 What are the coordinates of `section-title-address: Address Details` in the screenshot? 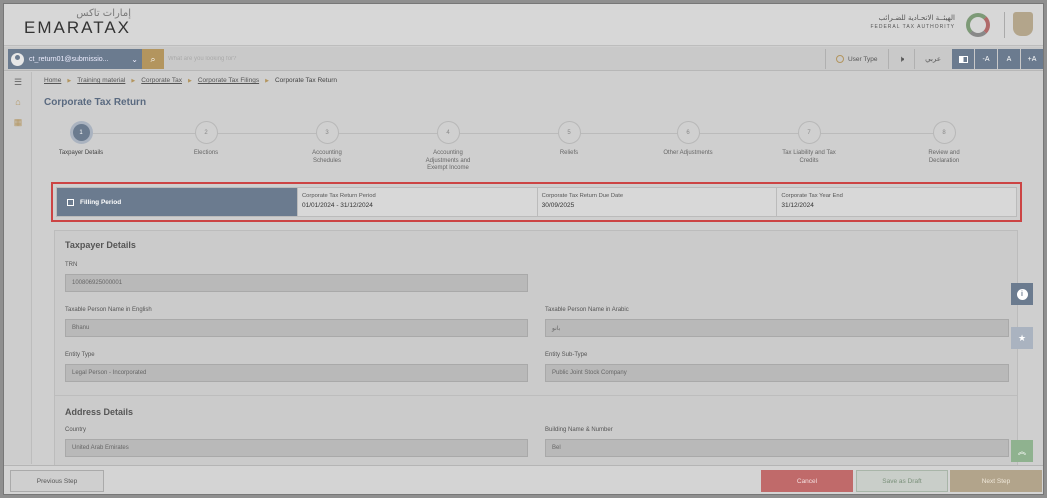 It's located at (99, 412).